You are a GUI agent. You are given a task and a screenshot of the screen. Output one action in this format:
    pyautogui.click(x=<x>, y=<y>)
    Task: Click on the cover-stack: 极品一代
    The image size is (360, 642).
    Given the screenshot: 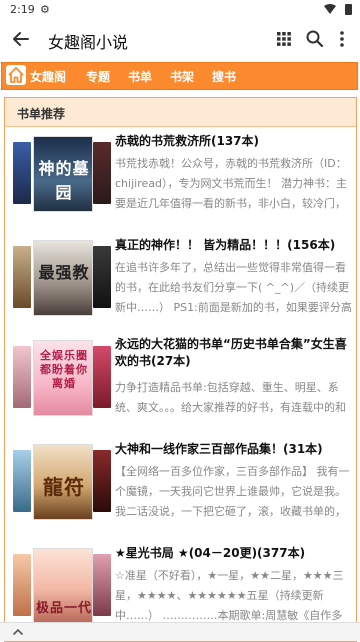 What is the action you would take?
    pyautogui.click(x=60, y=587)
    